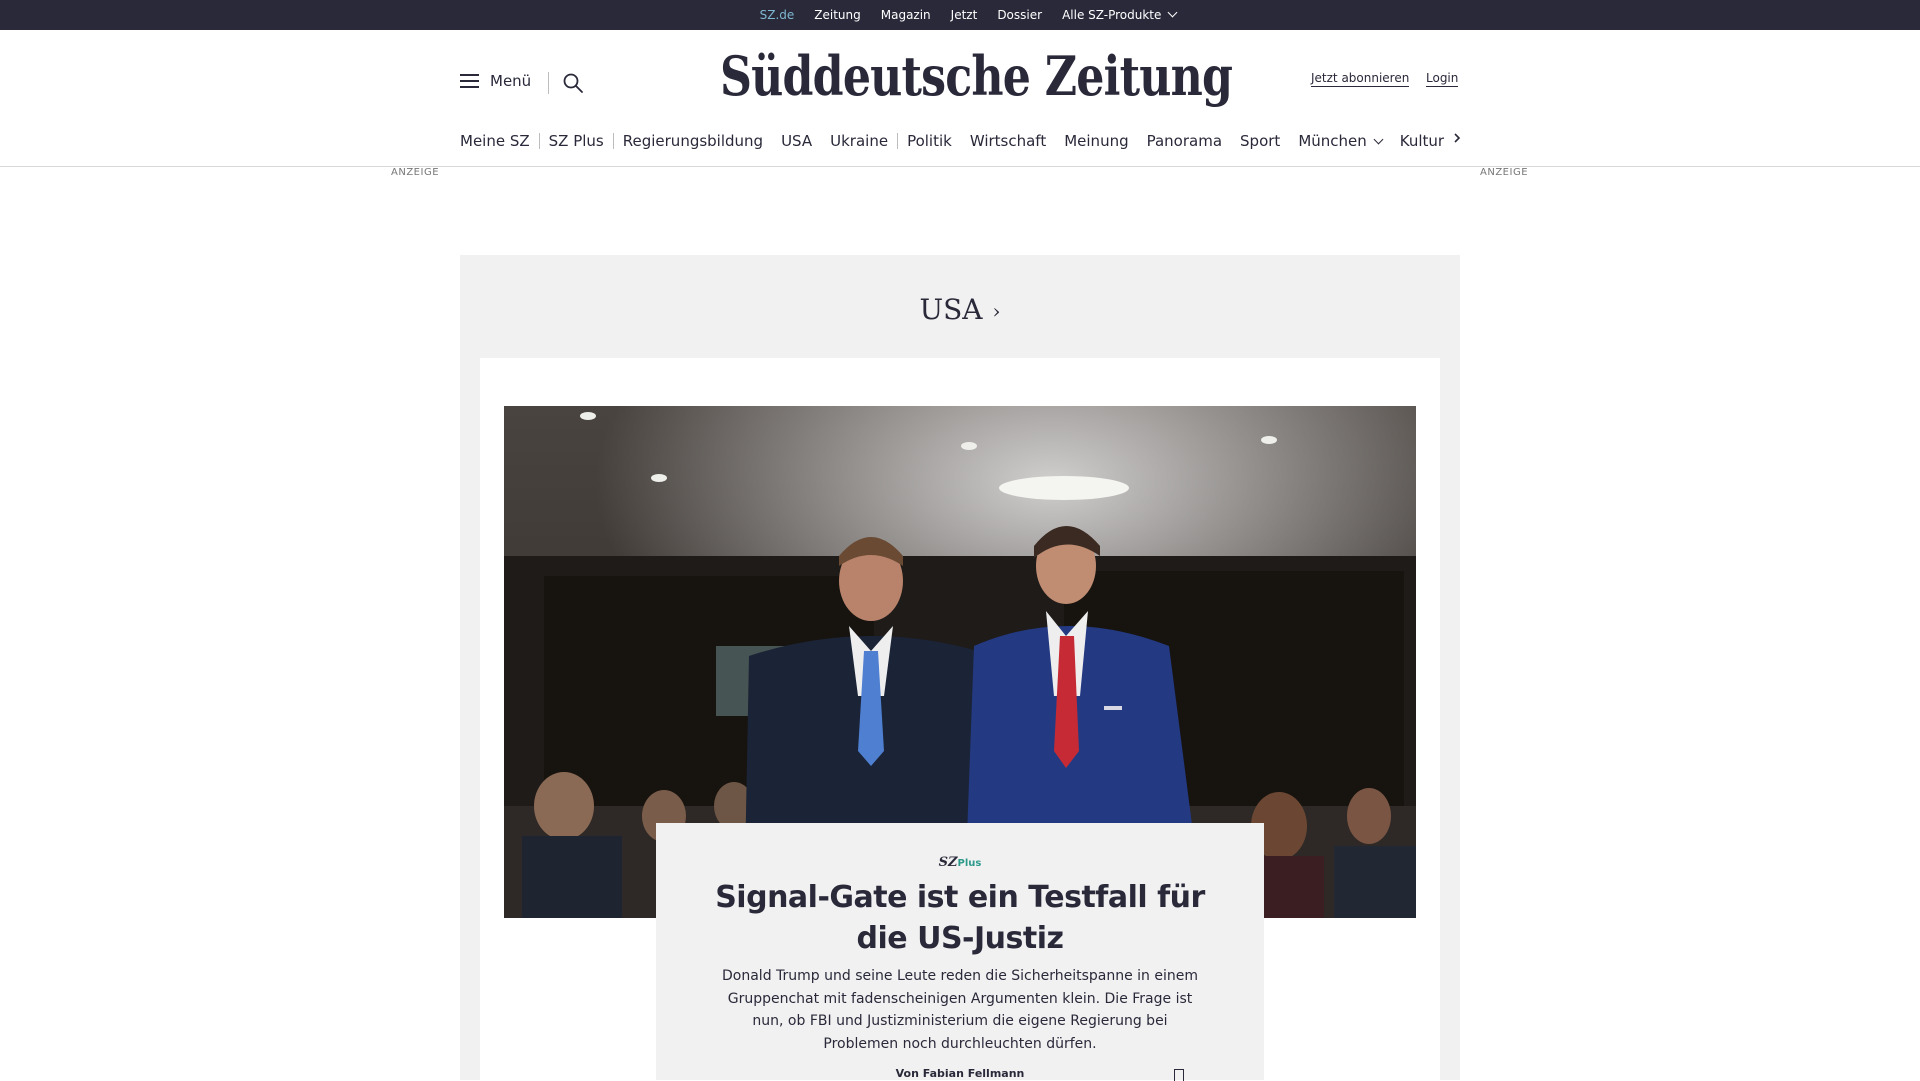 The width and height of the screenshot is (1920, 1081). What do you see at coordinates (996, 311) in the screenshot?
I see `chevron-right-icon: ›` at bounding box center [996, 311].